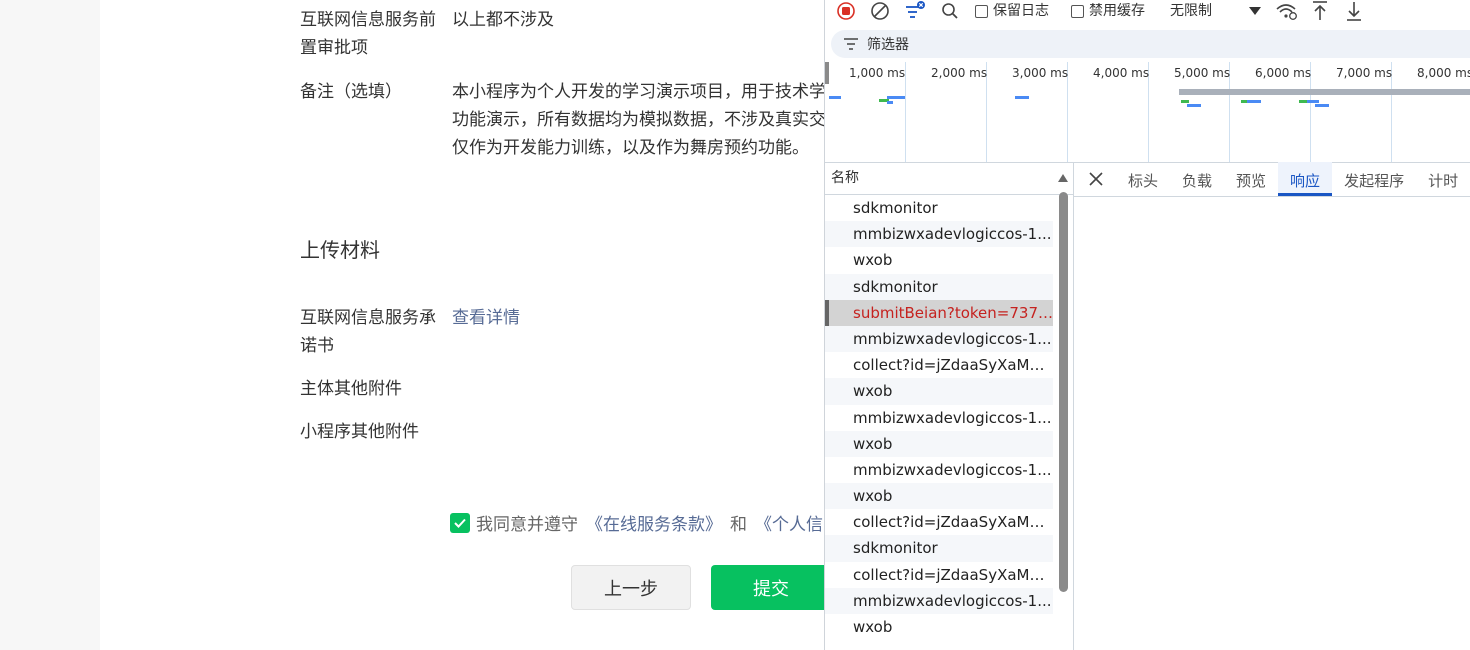  What do you see at coordinates (654, 522) in the screenshot?
I see `service-terms-link: 《在线服务条款》` at bounding box center [654, 522].